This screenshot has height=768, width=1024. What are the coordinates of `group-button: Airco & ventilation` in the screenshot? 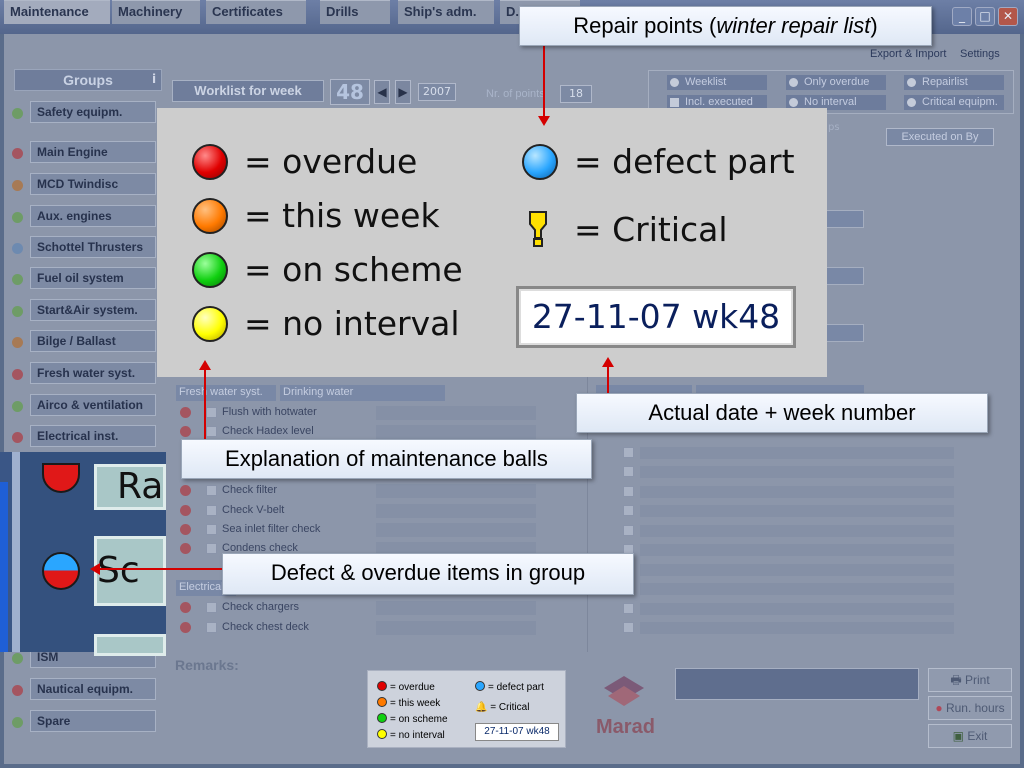 It's located at (93, 405).